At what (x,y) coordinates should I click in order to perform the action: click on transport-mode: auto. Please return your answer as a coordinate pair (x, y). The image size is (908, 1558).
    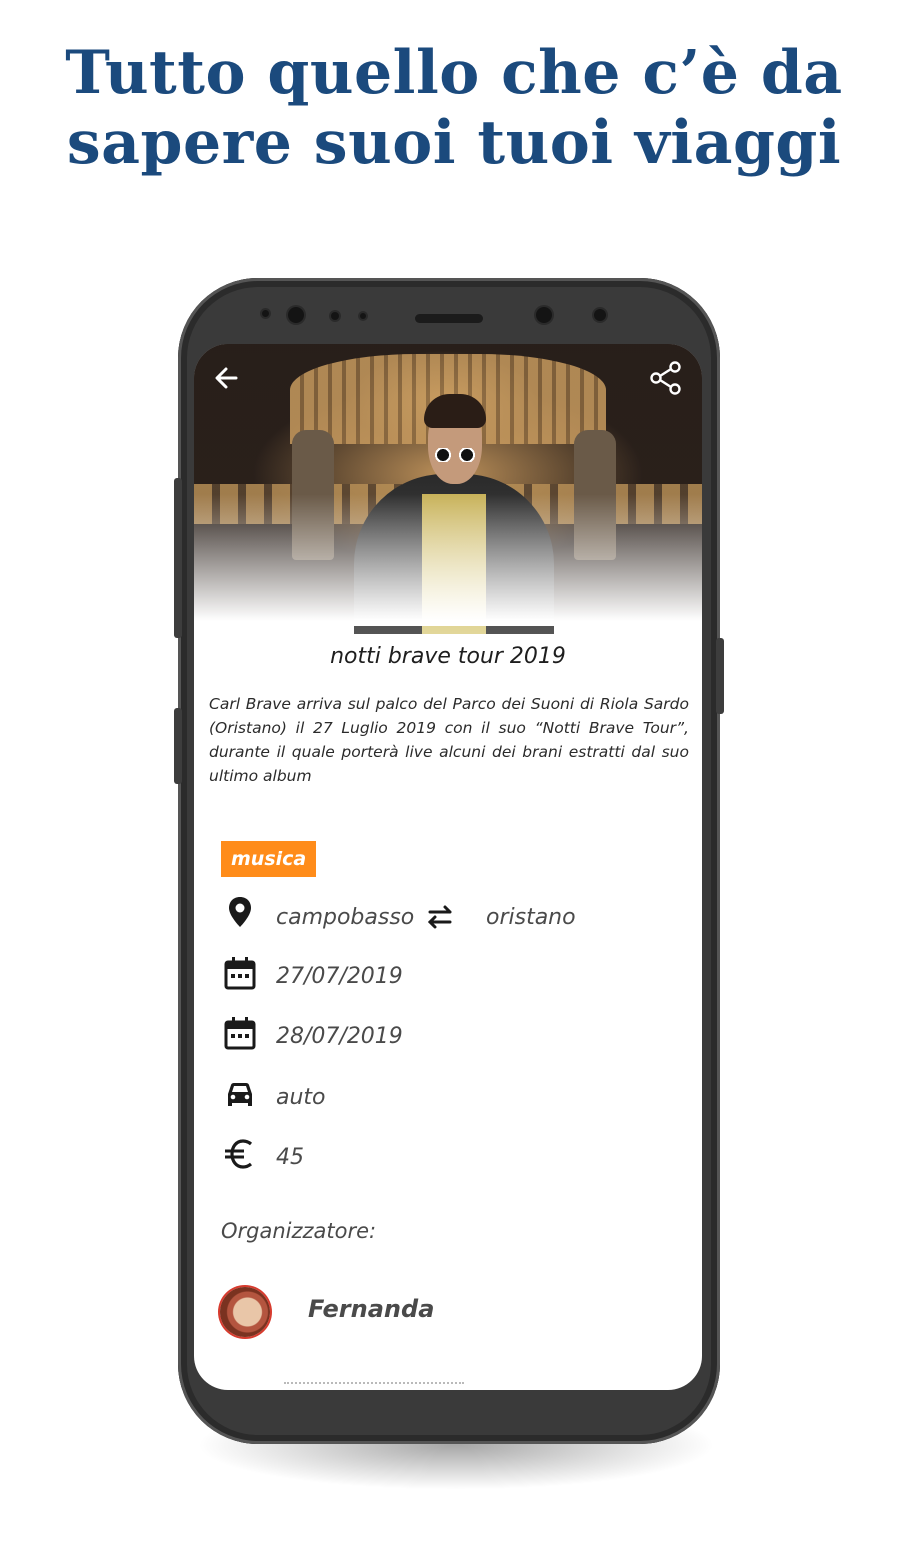
    Looking at the image, I should click on (301, 1097).